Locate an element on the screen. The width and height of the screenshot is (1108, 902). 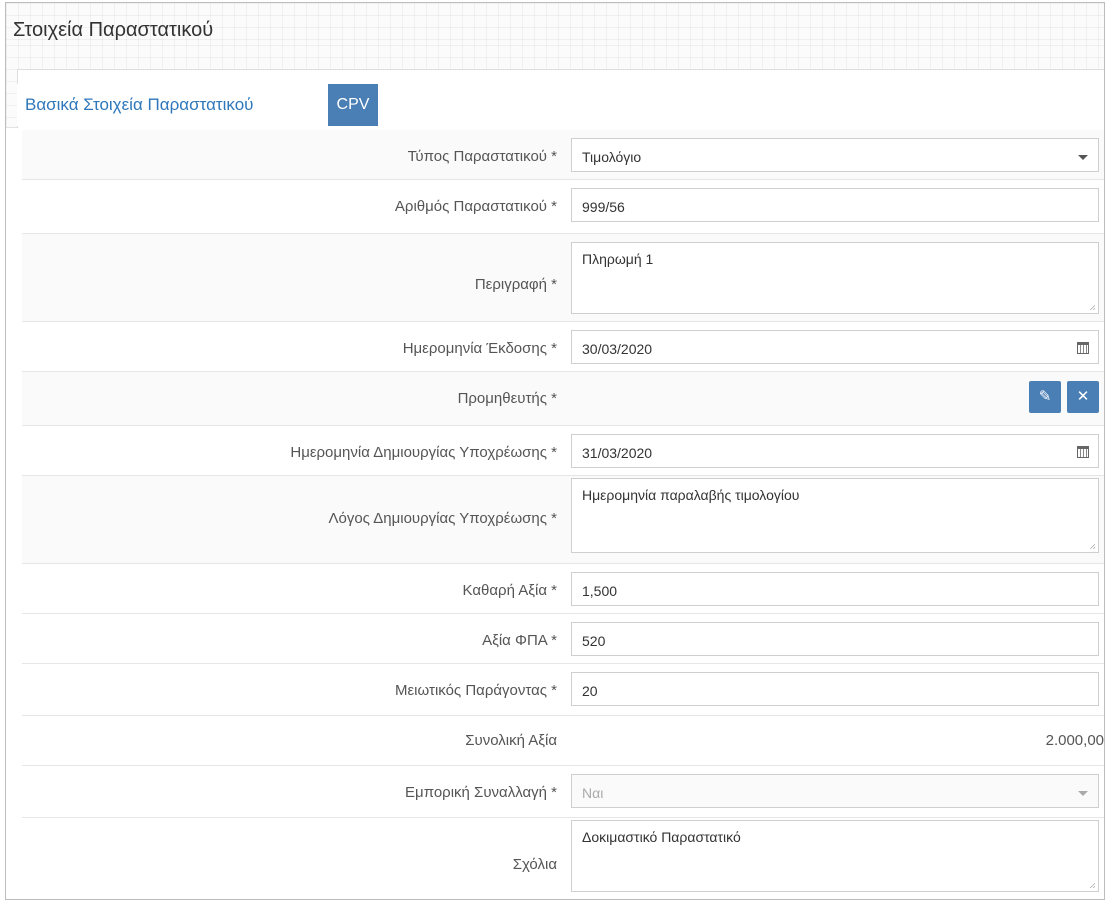
total-value-label: Συνολική Αξία is located at coordinates (511, 740).